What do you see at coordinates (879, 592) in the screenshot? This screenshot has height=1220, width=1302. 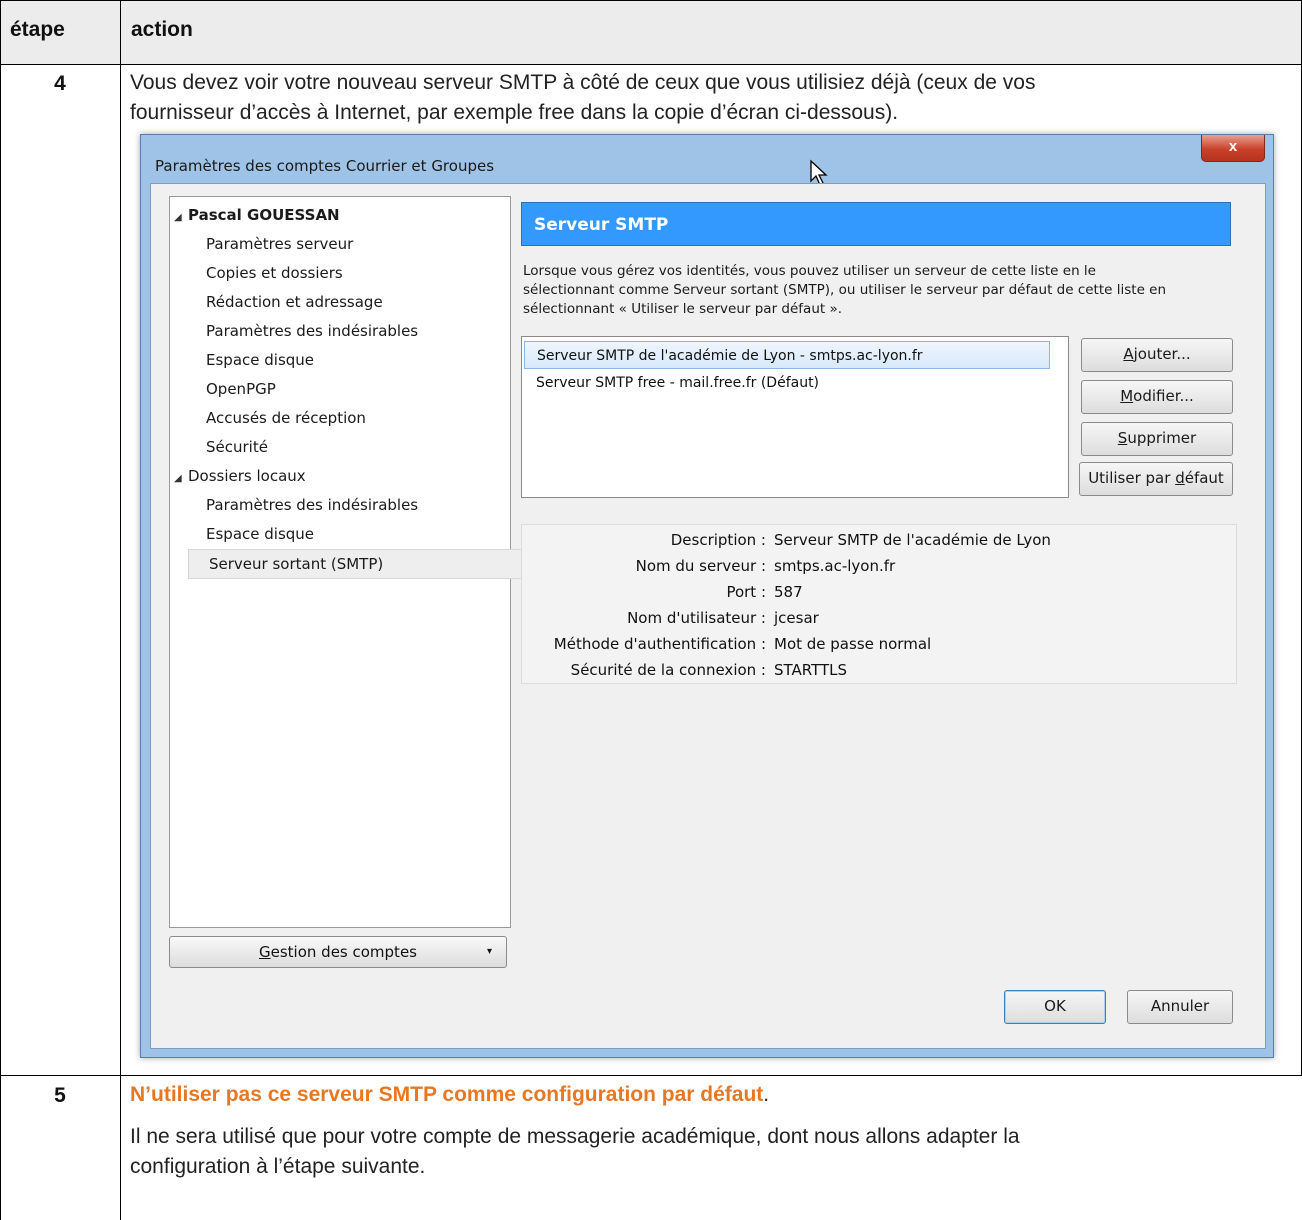 I see `detail-row: Port : 587` at bounding box center [879, 592].